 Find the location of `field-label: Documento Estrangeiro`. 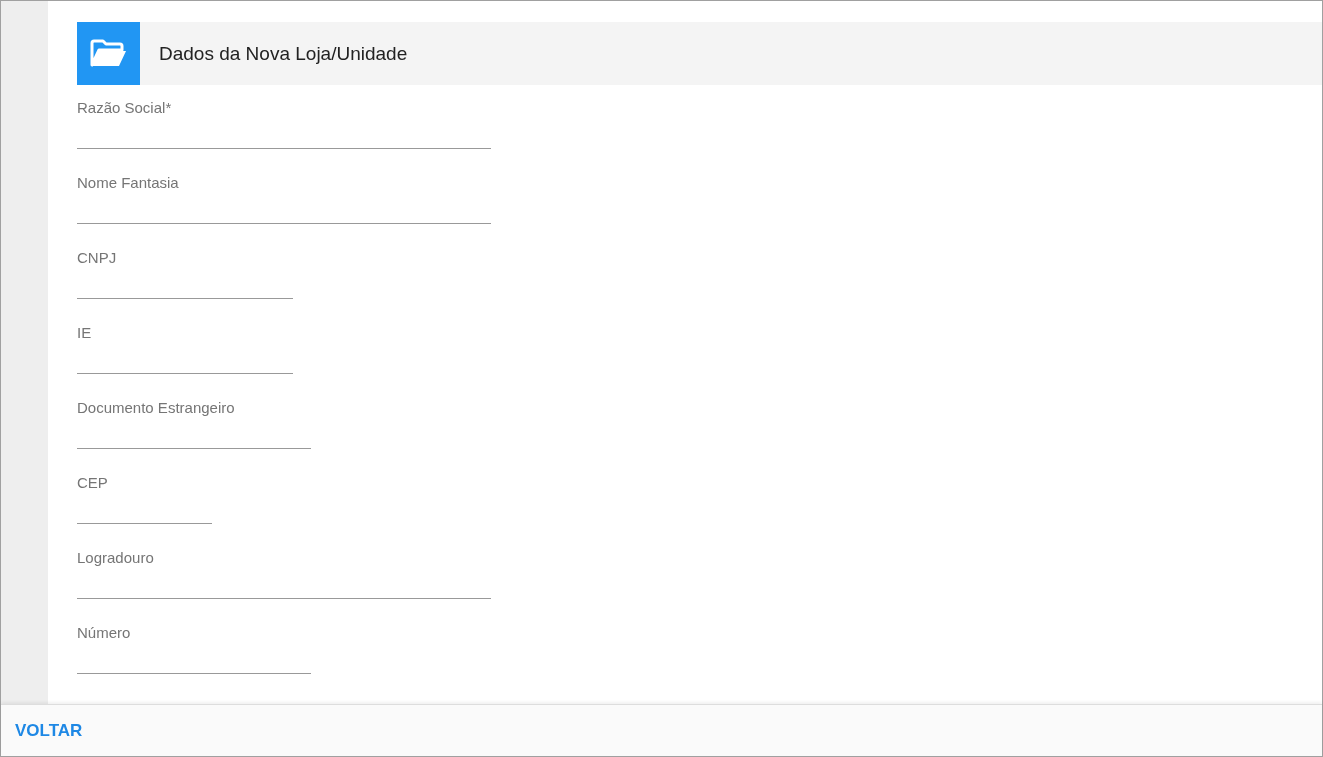

field-label: Documento Estrangeiro is located at coordinates (156, 408).